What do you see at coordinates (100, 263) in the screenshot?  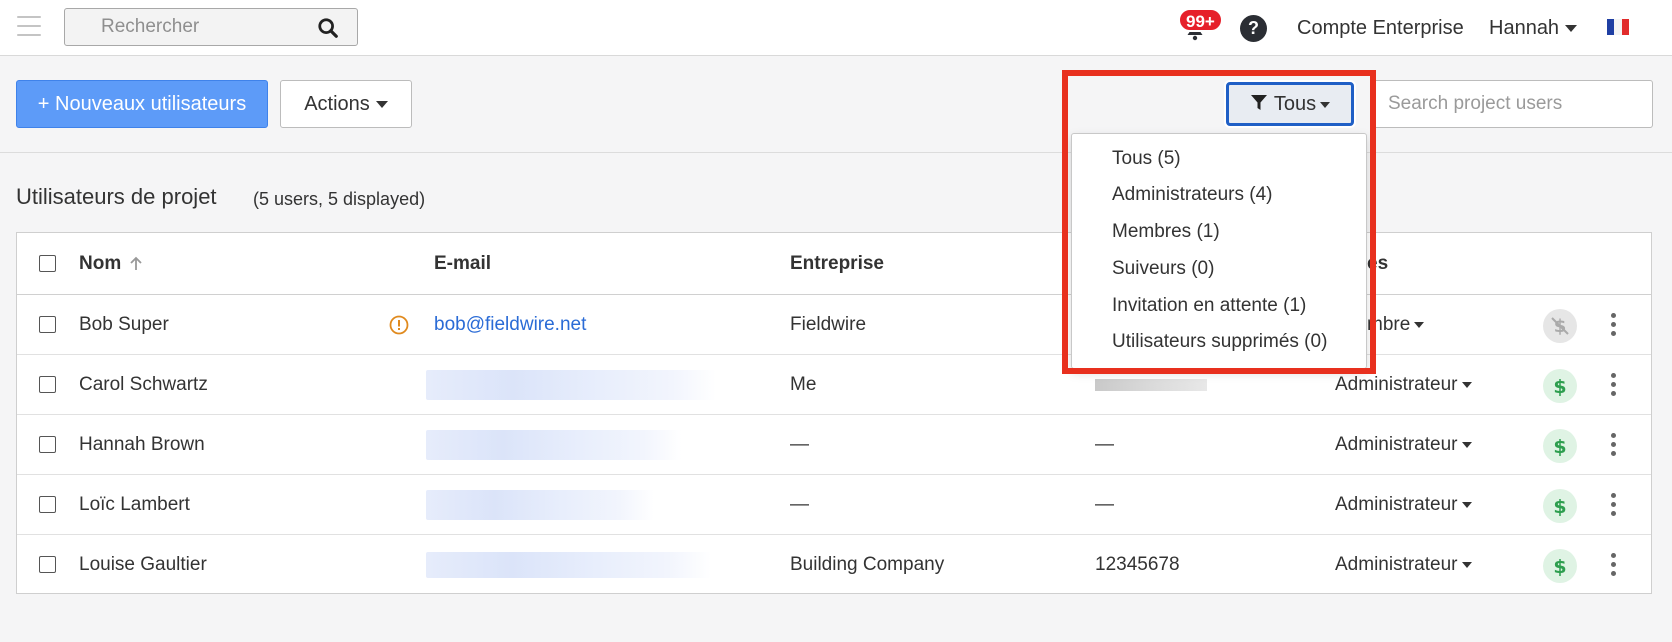 I see `column-header-name-label: Nom` at bounding box center [100, 263].